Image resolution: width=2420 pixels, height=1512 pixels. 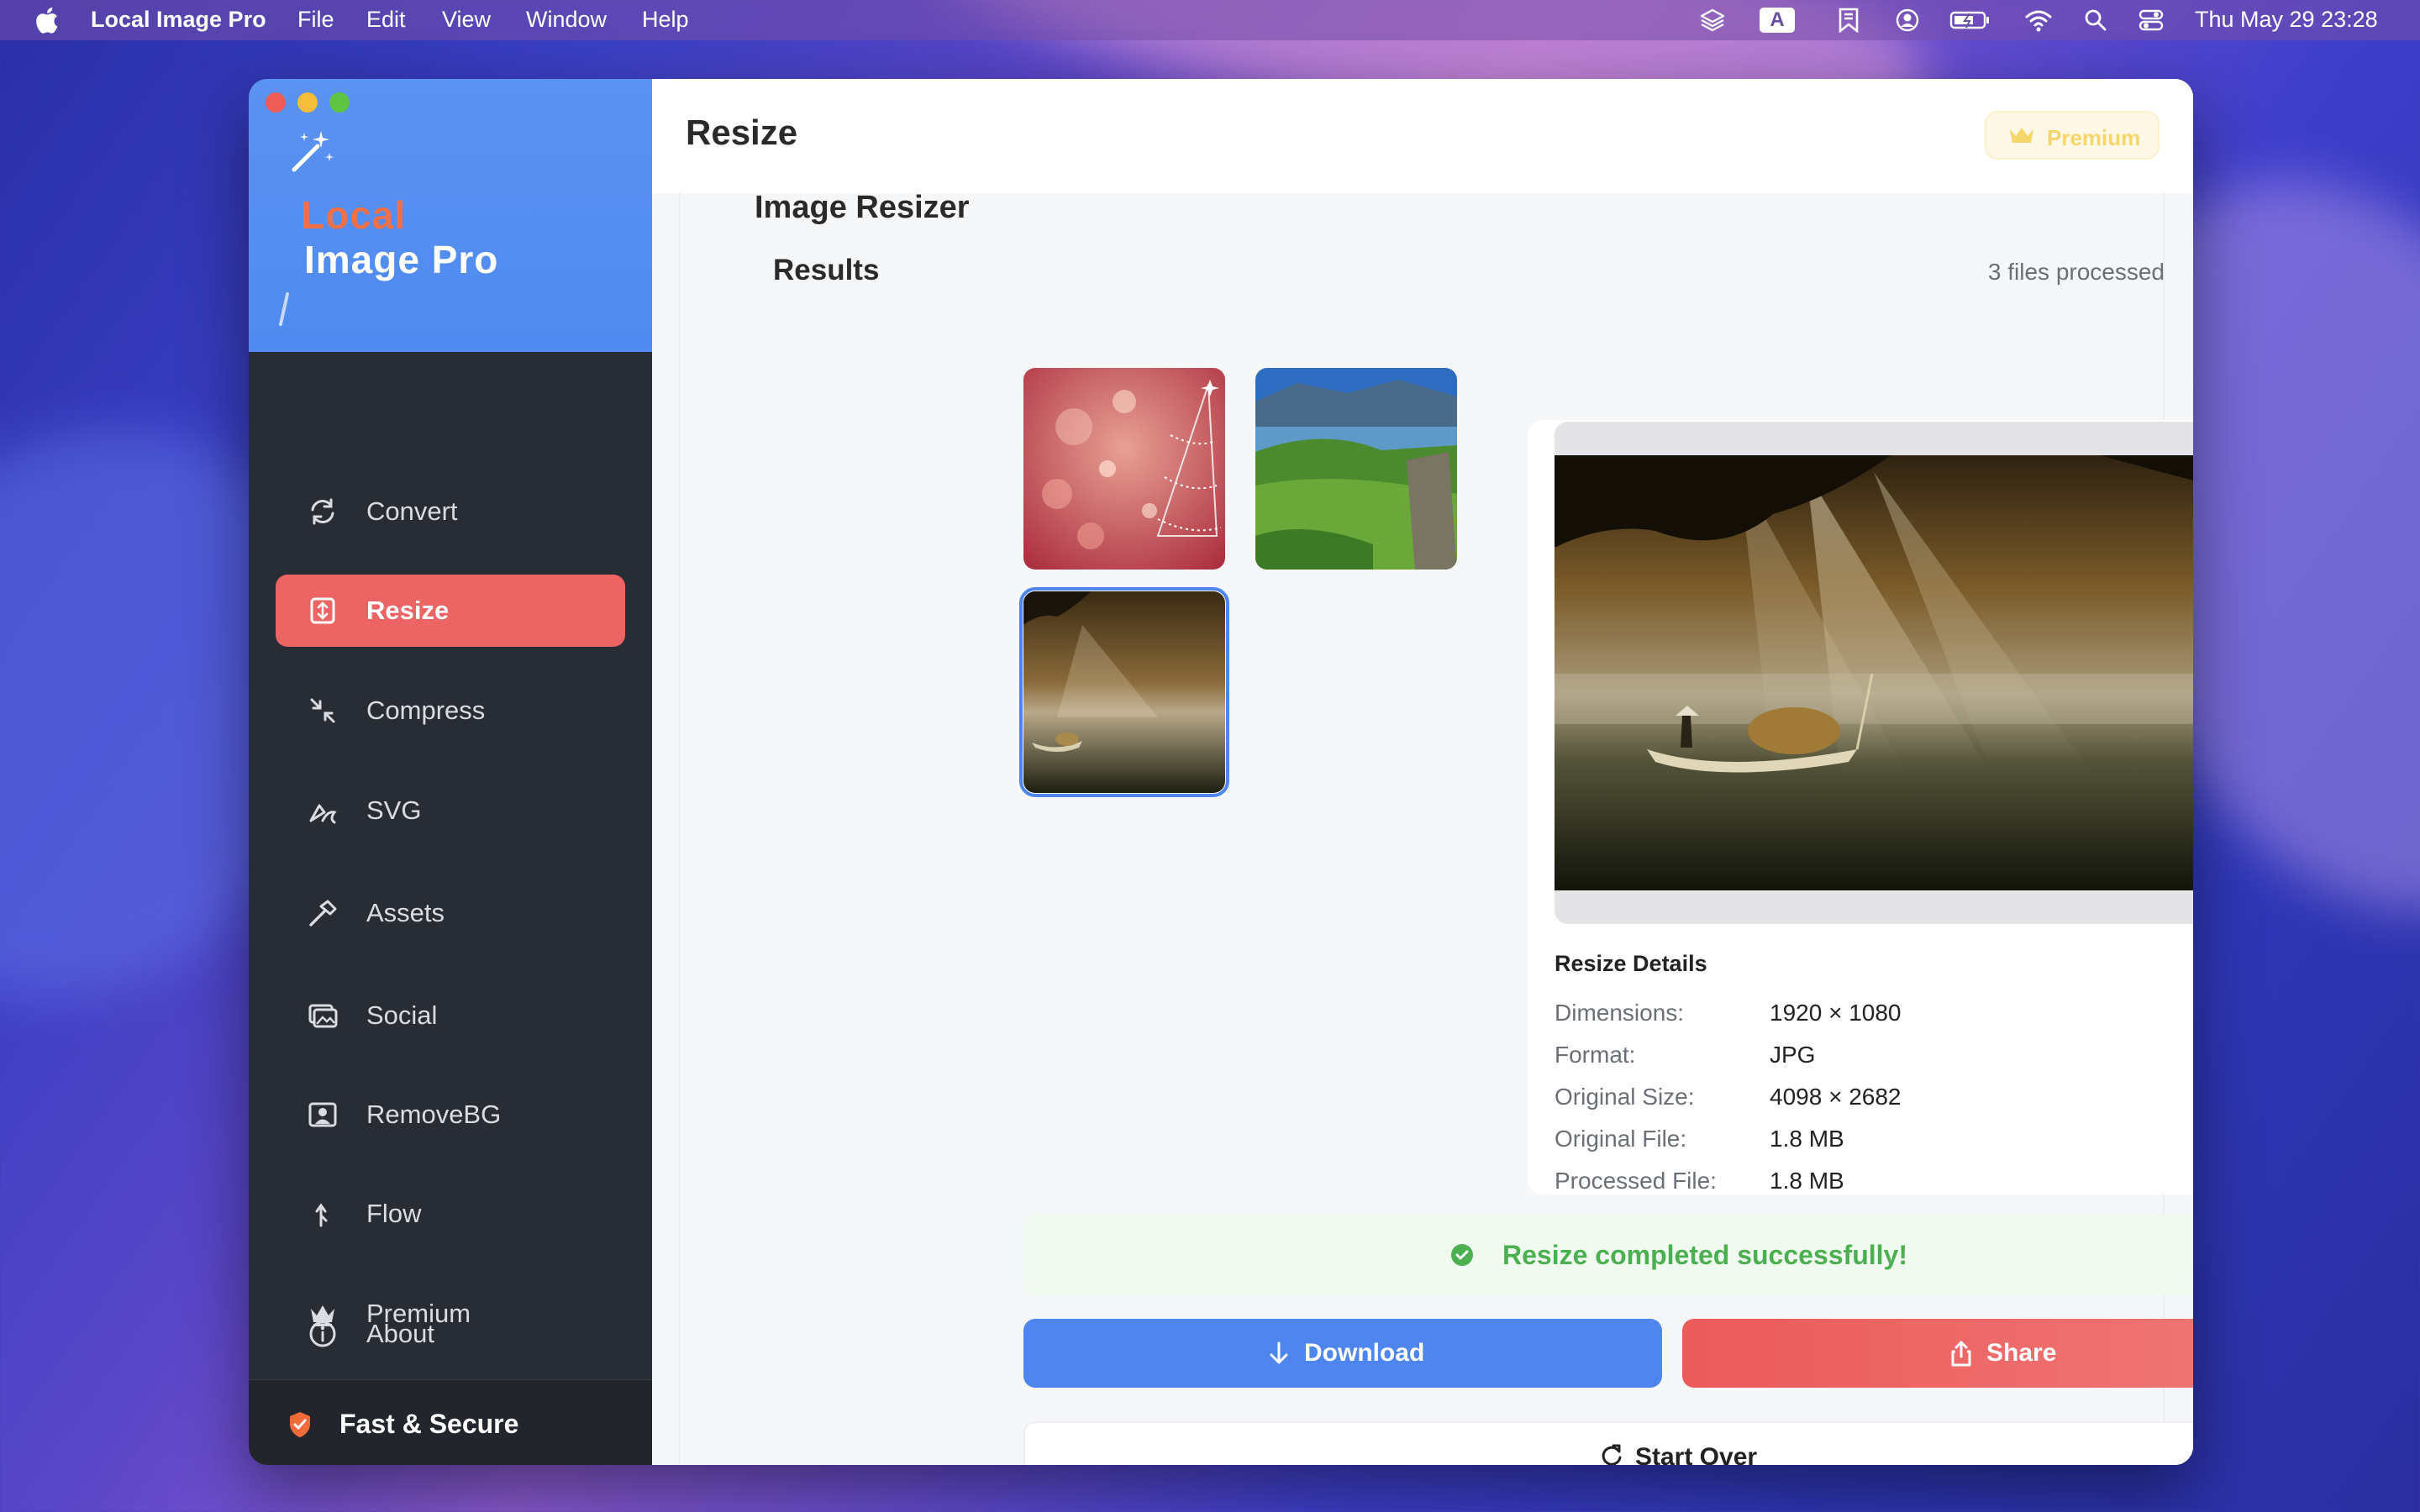 I want to click on details-heading: Resize Details, so click(x=1631, y=963).